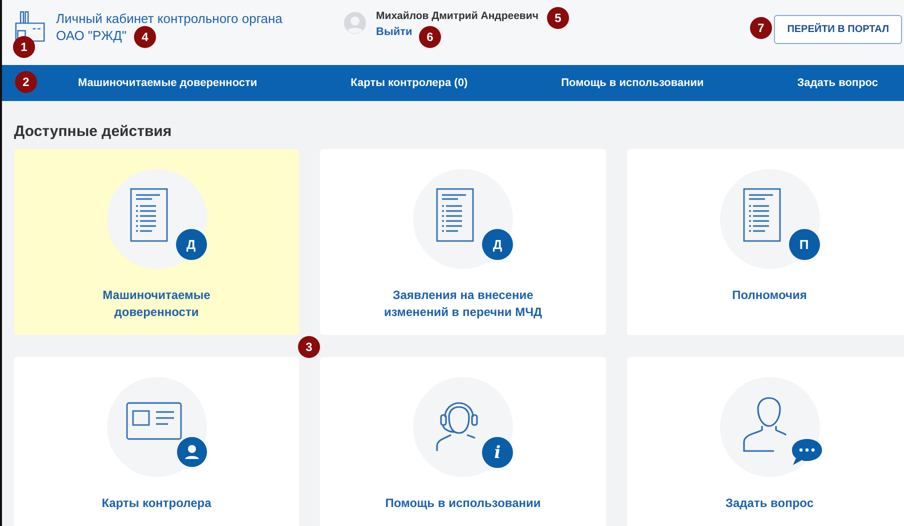  I want to click on speech-bubble-icon, so click(807, 452).